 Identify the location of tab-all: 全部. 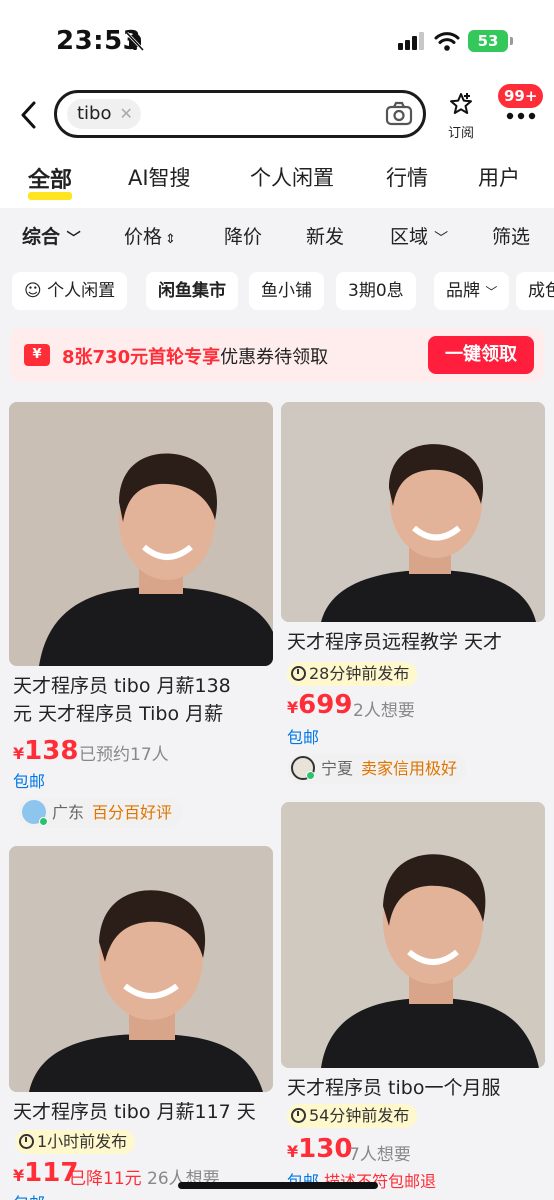
(50, 178).